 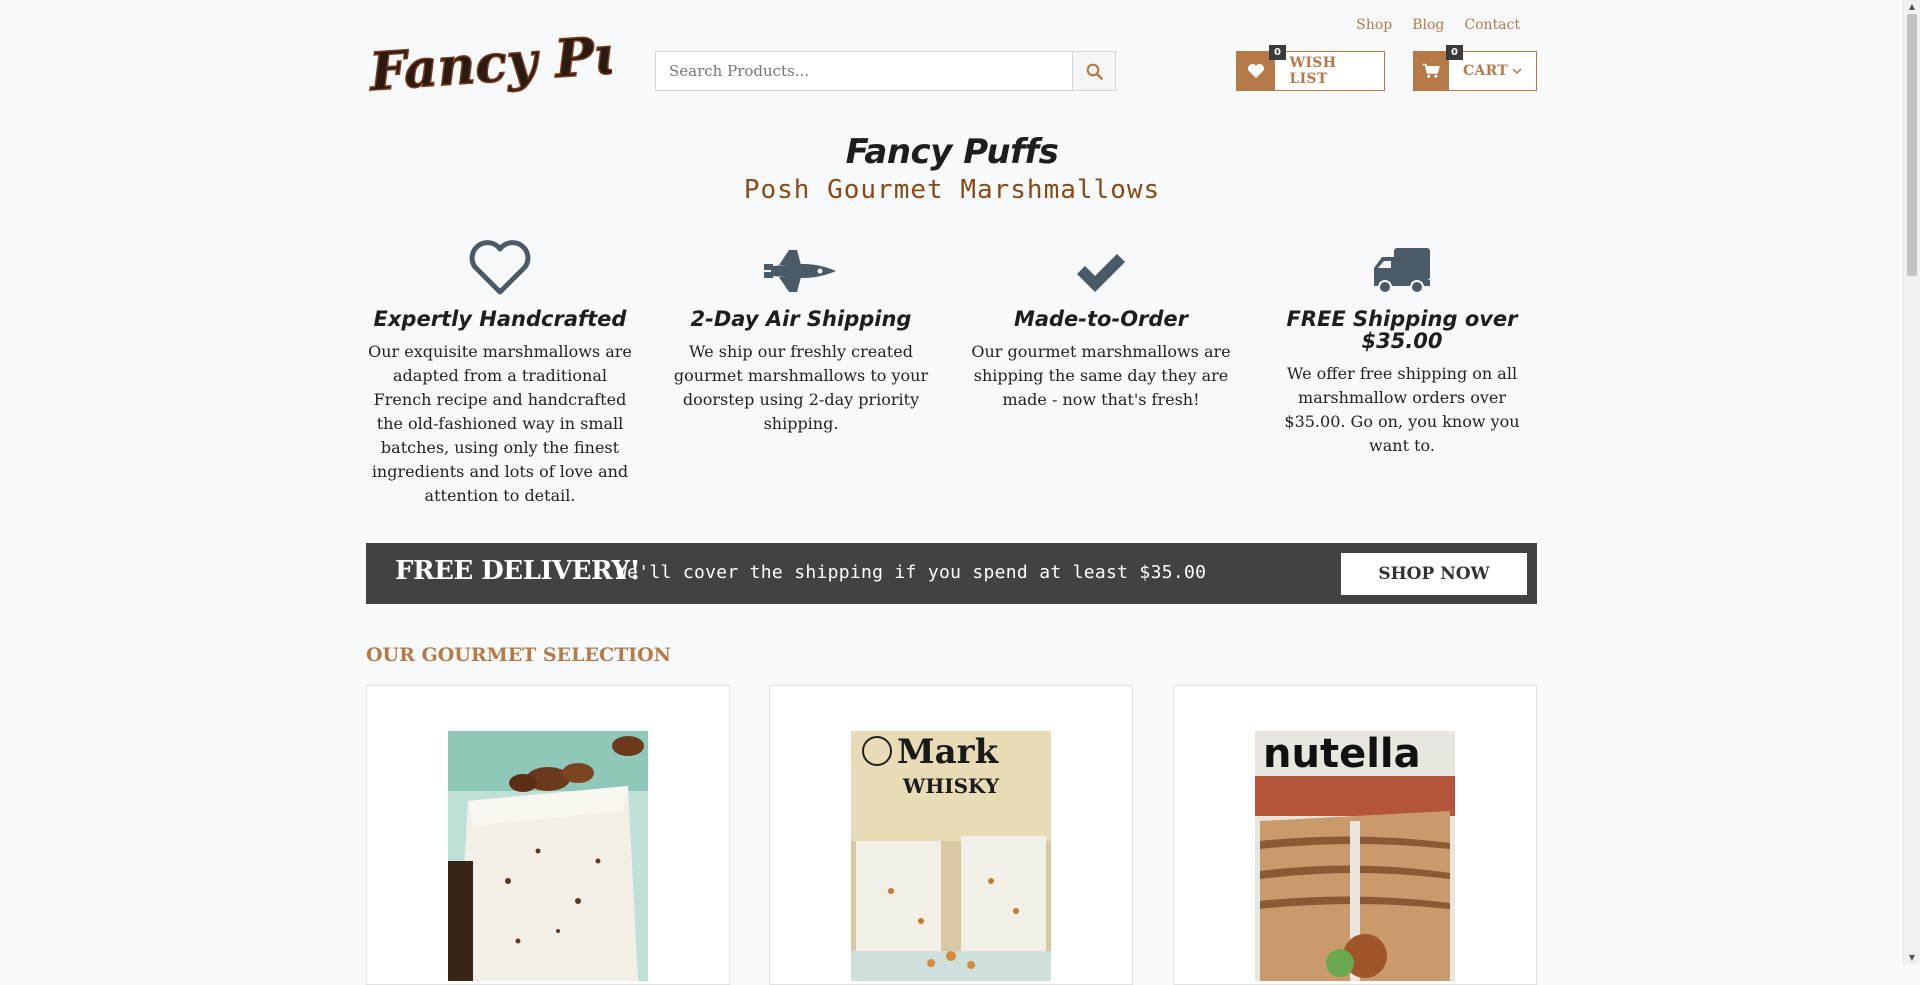 What do you see at coordinates (948, 752) in the screenshot?
I see `product-image-brand: Mark` at bounding box center [948, 752].